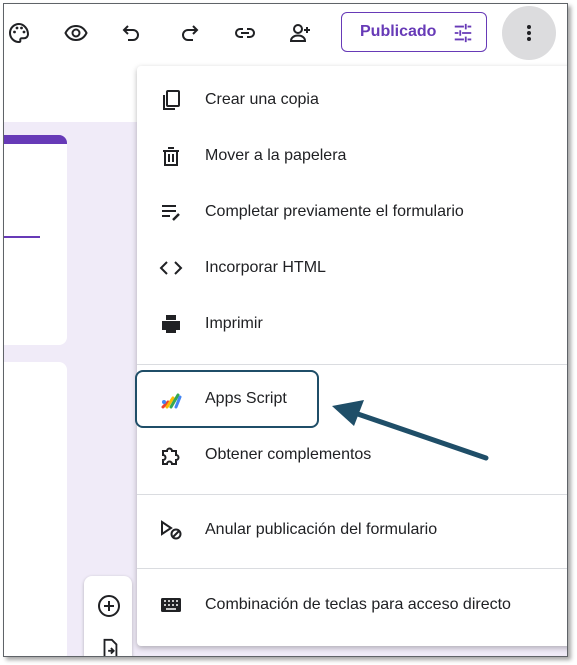 This screenshot has height=665, width=577. I want to click on publish-button: Publicado, so click(414, 32).